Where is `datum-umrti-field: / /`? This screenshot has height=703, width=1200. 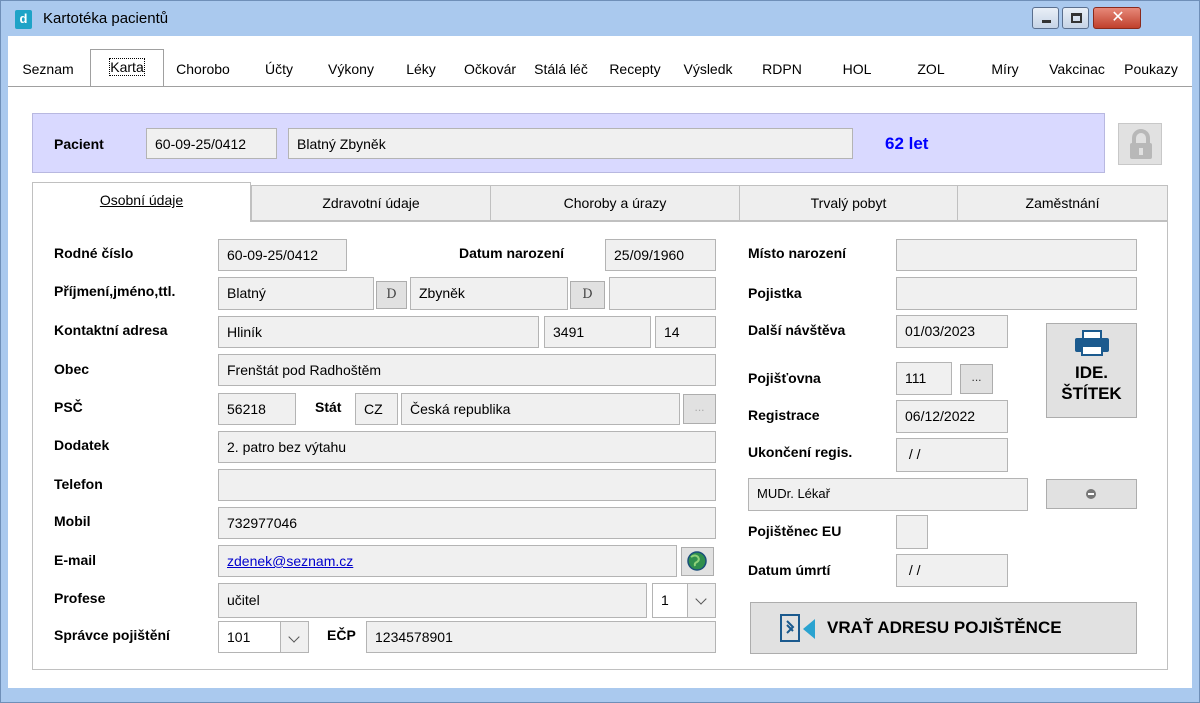 datum-umrti-field: / / is located at coordinates (952, 570).